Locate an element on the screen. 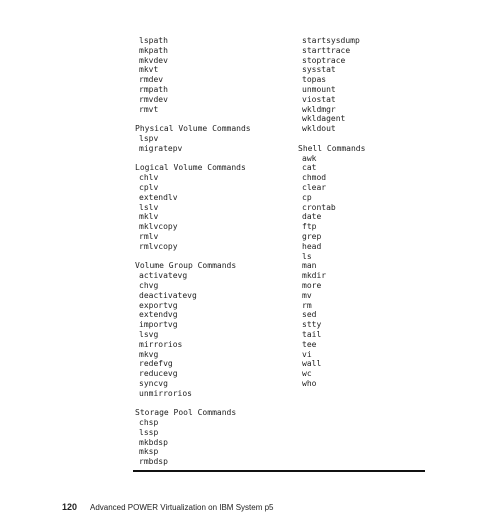 The width and height of the screenshot is (500, 529). command-item: who is located at coordinates (309, 383).